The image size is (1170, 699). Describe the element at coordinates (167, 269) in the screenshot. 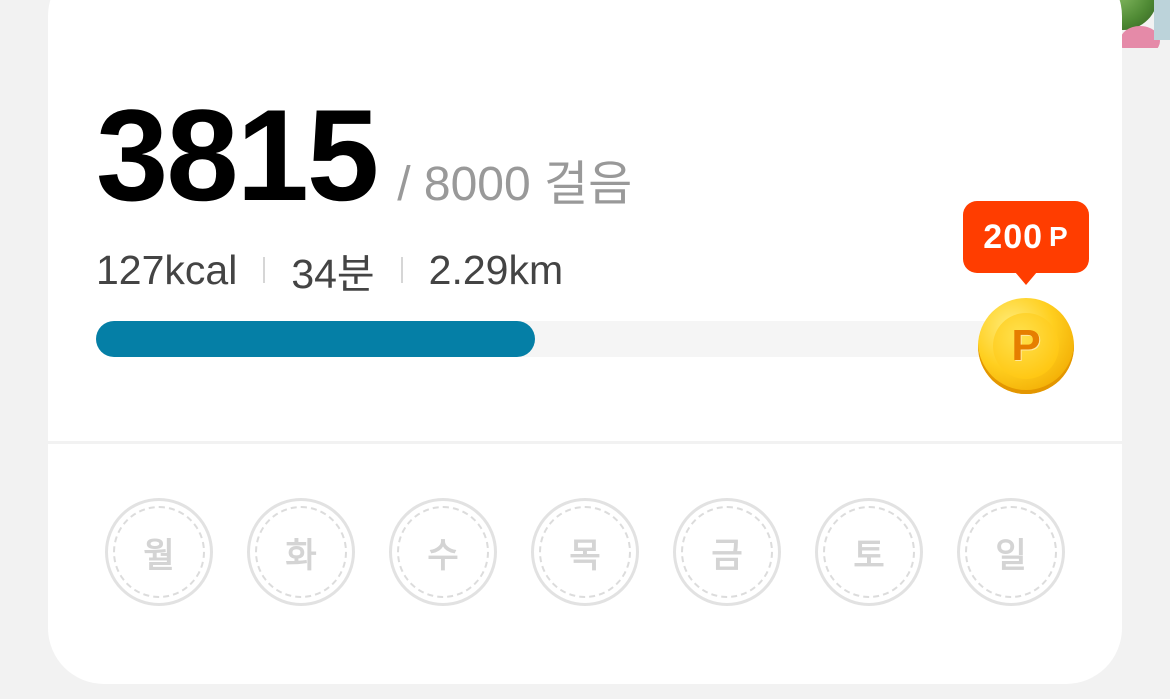

I see `calories-stat: 127kcal` at that location.